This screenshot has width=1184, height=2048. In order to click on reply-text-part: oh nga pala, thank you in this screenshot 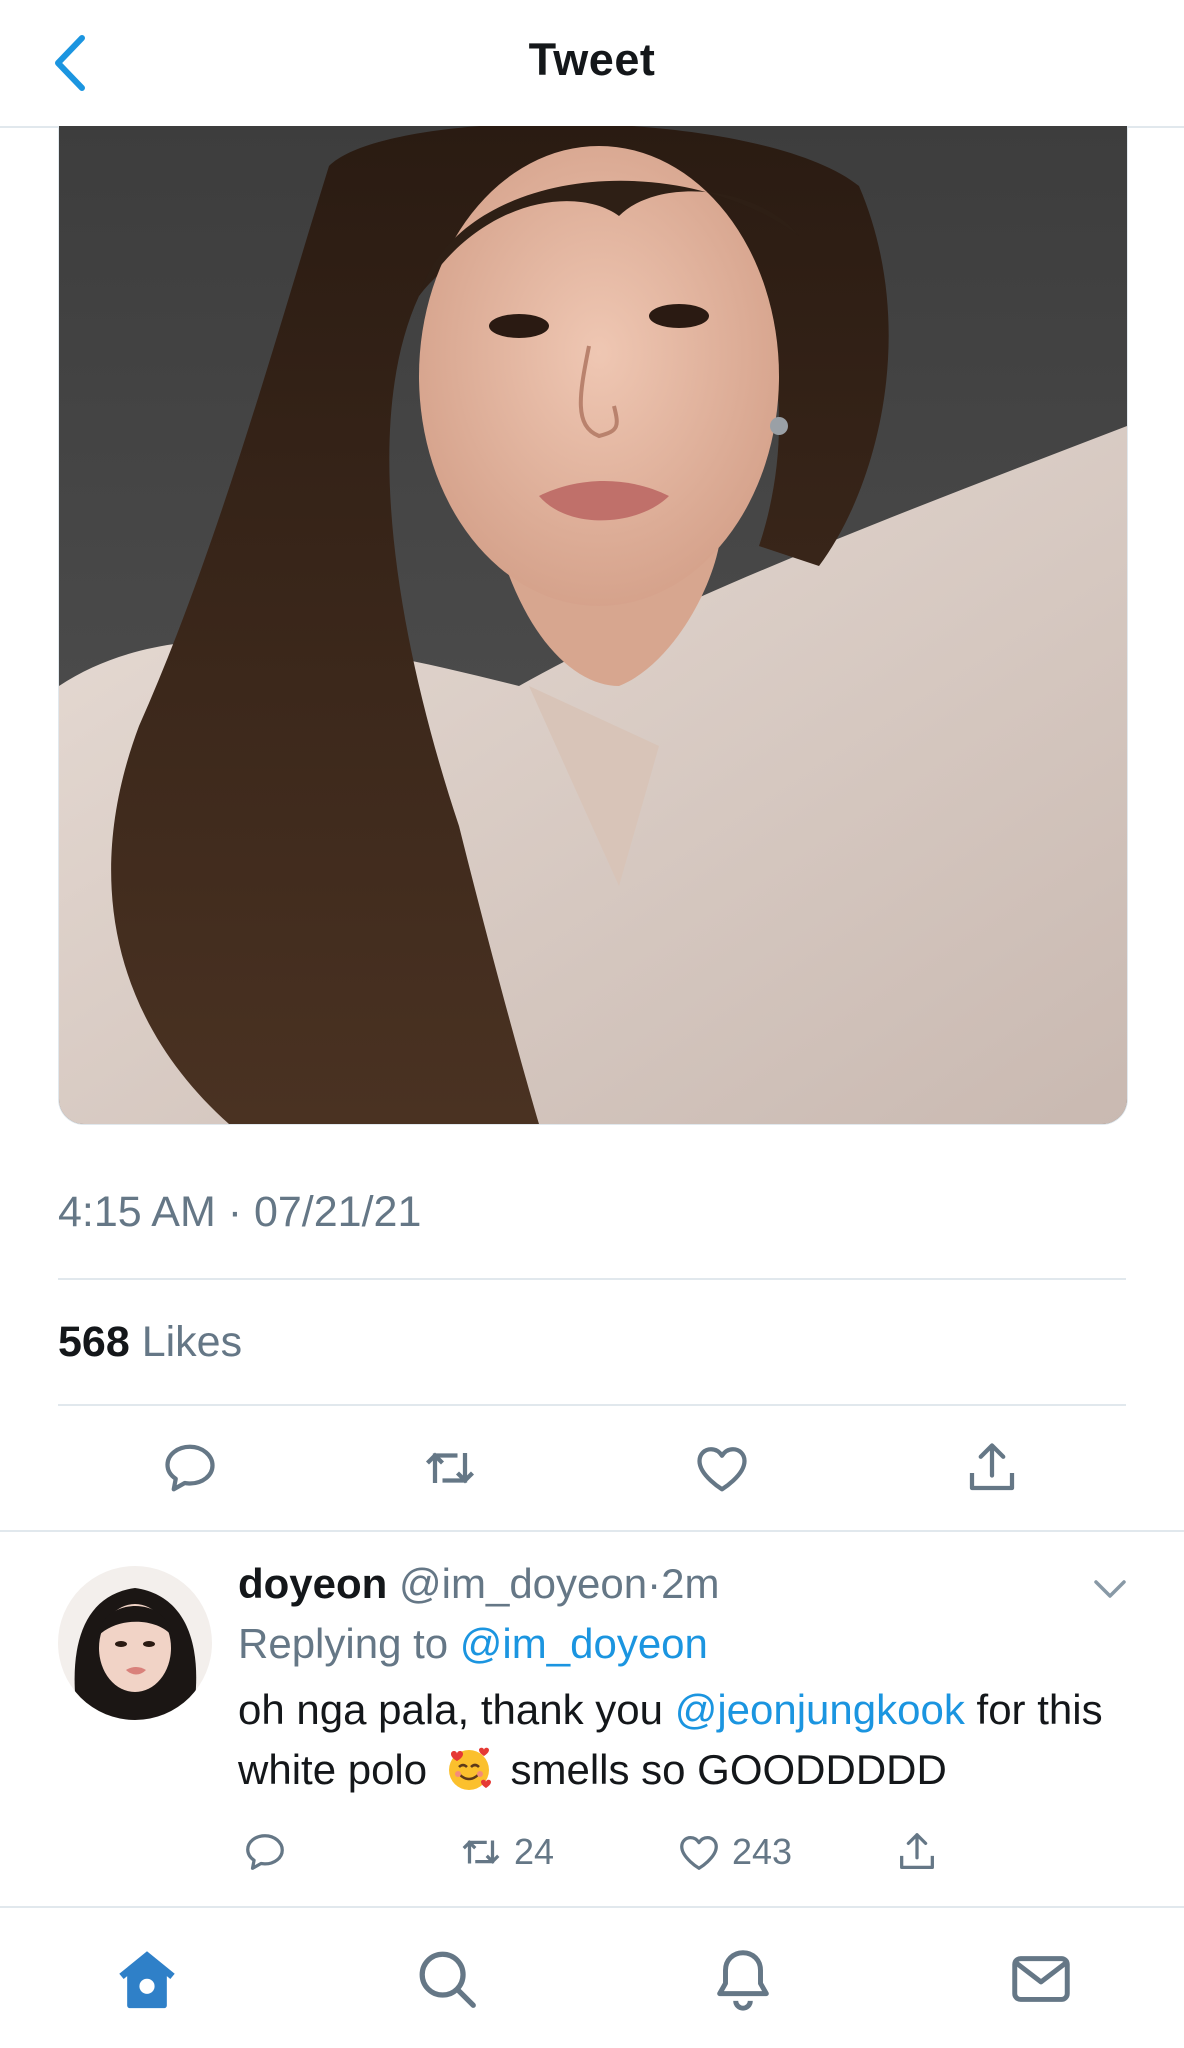, I will do `click(451, 1709)`.